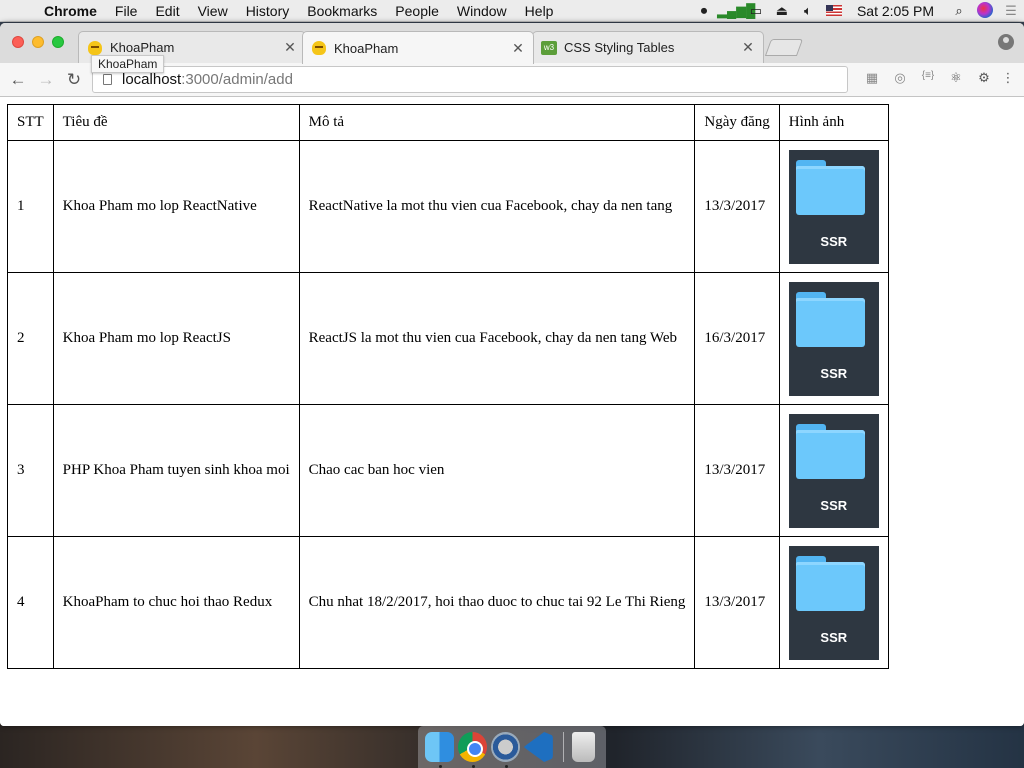 This screenshot has width=1024, height=768. Describe the element at coordinates (268, 11) in the screenshot. I see `menu-history: History` at that location.